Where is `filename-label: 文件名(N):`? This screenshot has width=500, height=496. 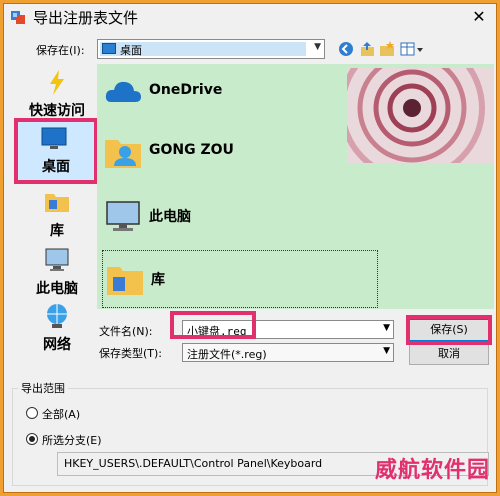 filename-label: 文件名(N): is located at coordinates (126, 331).